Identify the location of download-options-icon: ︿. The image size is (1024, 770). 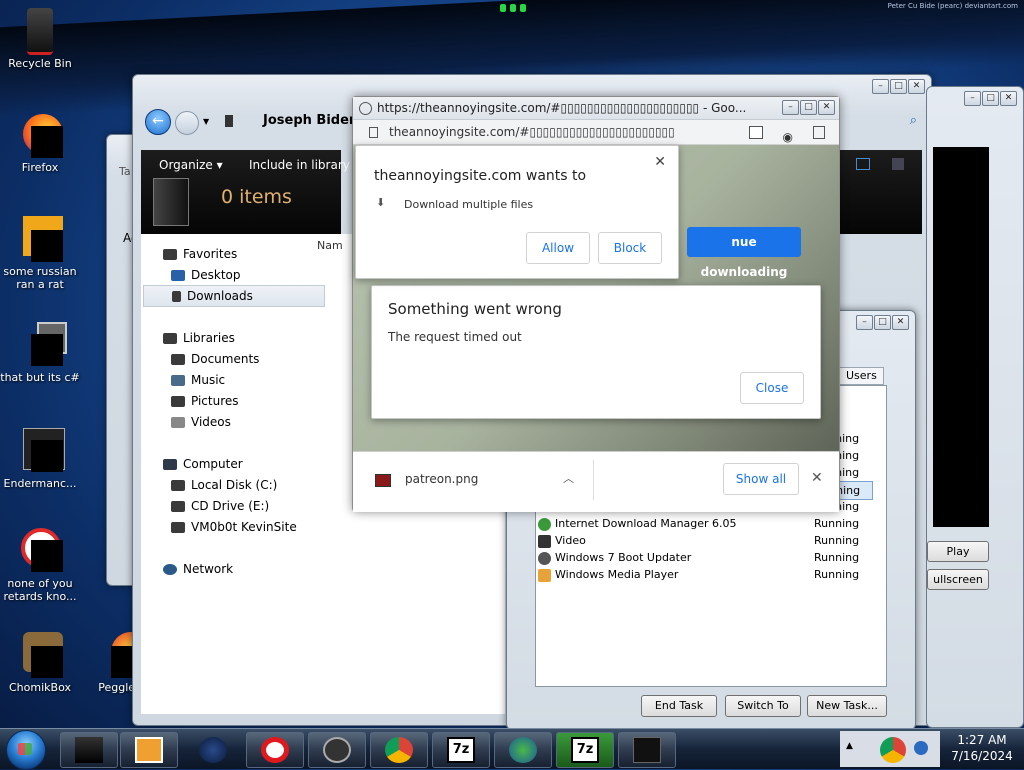
(568, 478).